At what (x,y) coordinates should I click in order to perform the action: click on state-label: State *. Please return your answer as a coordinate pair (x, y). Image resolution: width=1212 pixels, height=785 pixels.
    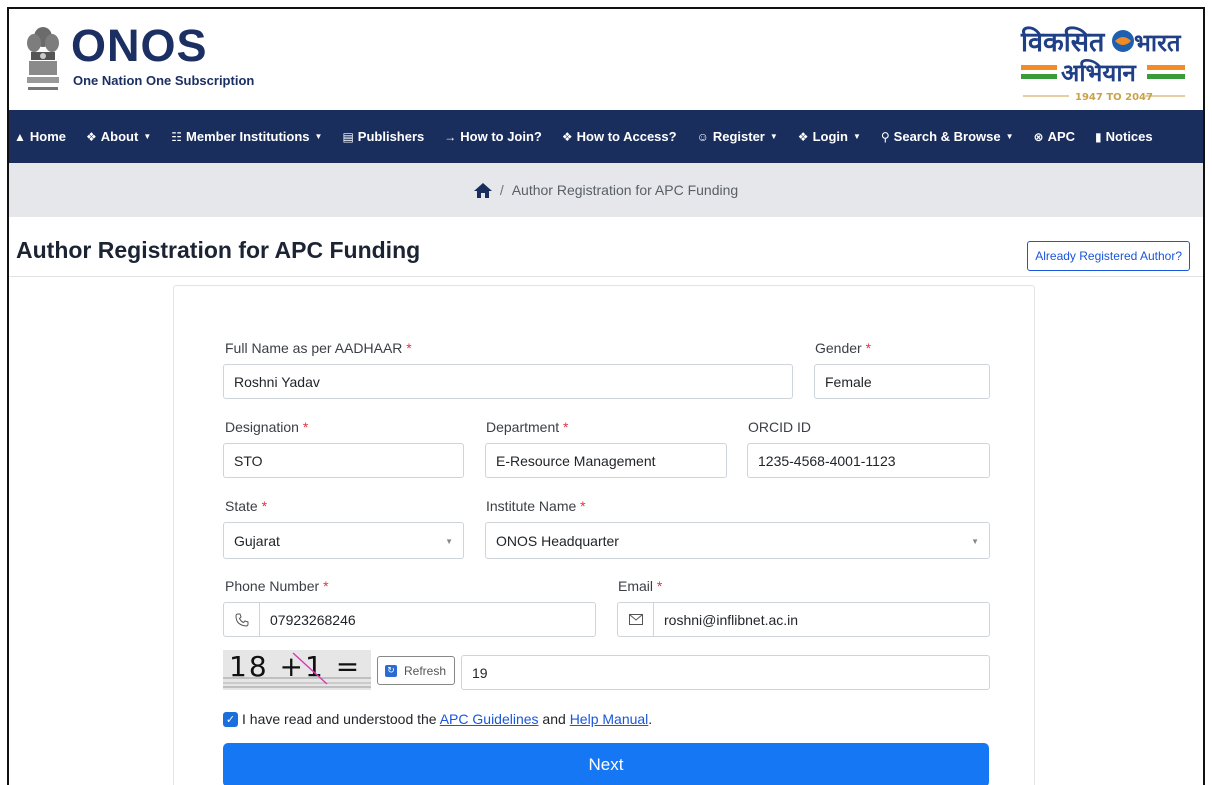
    Looking at the image, I should click on (246, 506).